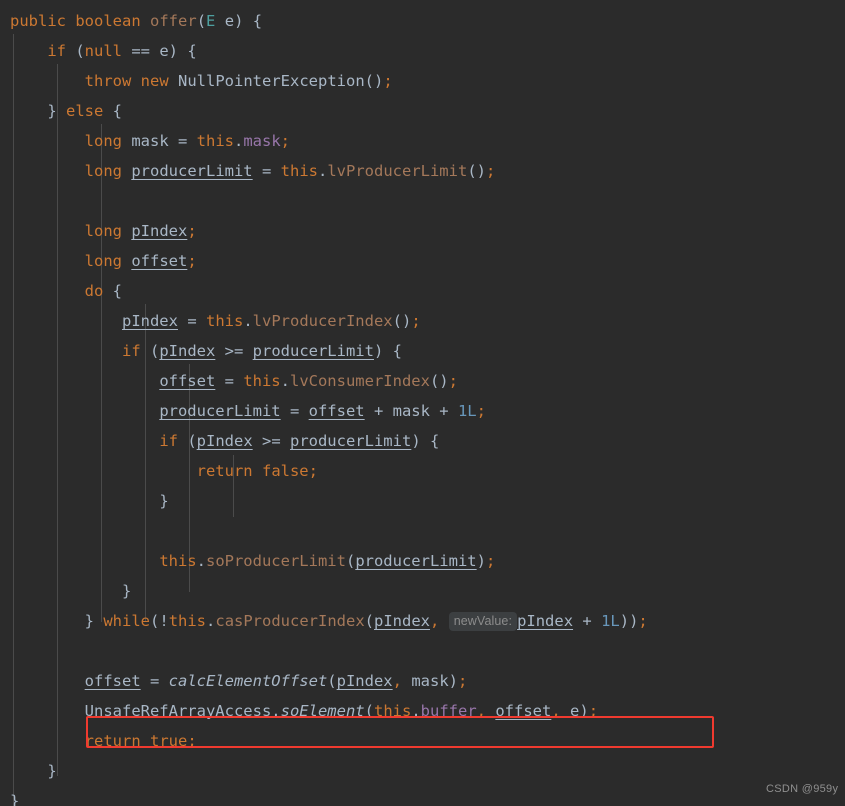 The image size is (845, 806). Describe the element at coordinates (169, 741) in the screenshot. I see `token-keyword: true` at that location.